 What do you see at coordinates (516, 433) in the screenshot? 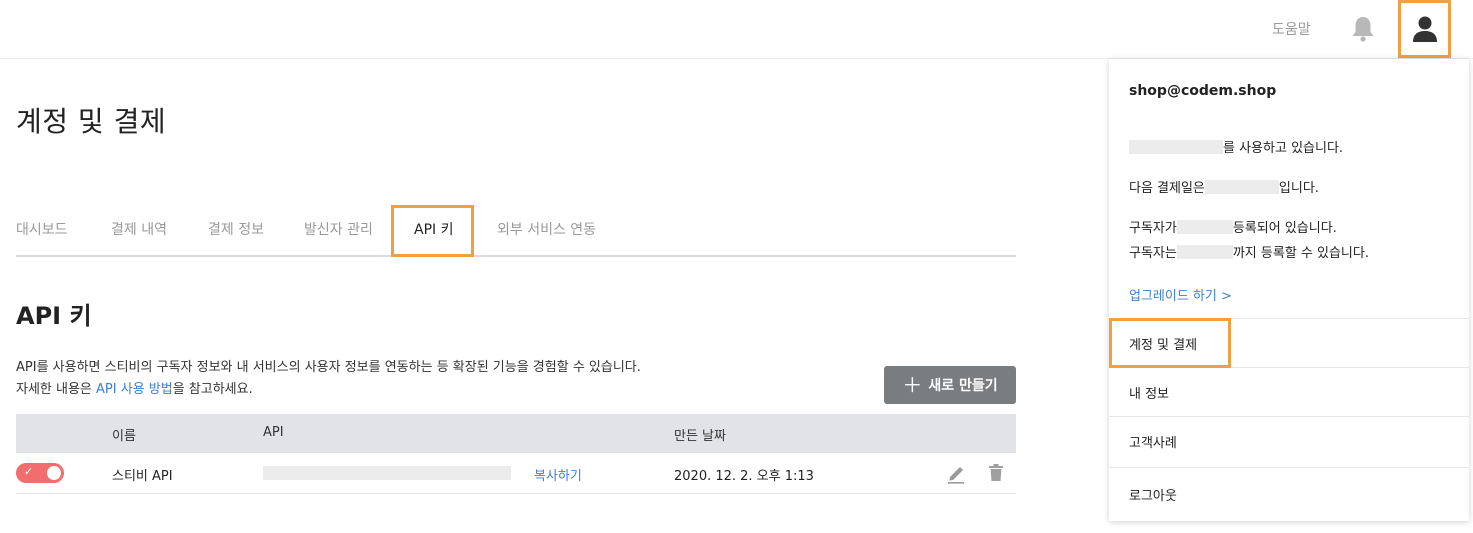
I see `table-header: 이름 API 만든 날짜` at bounding box center [516, 433].